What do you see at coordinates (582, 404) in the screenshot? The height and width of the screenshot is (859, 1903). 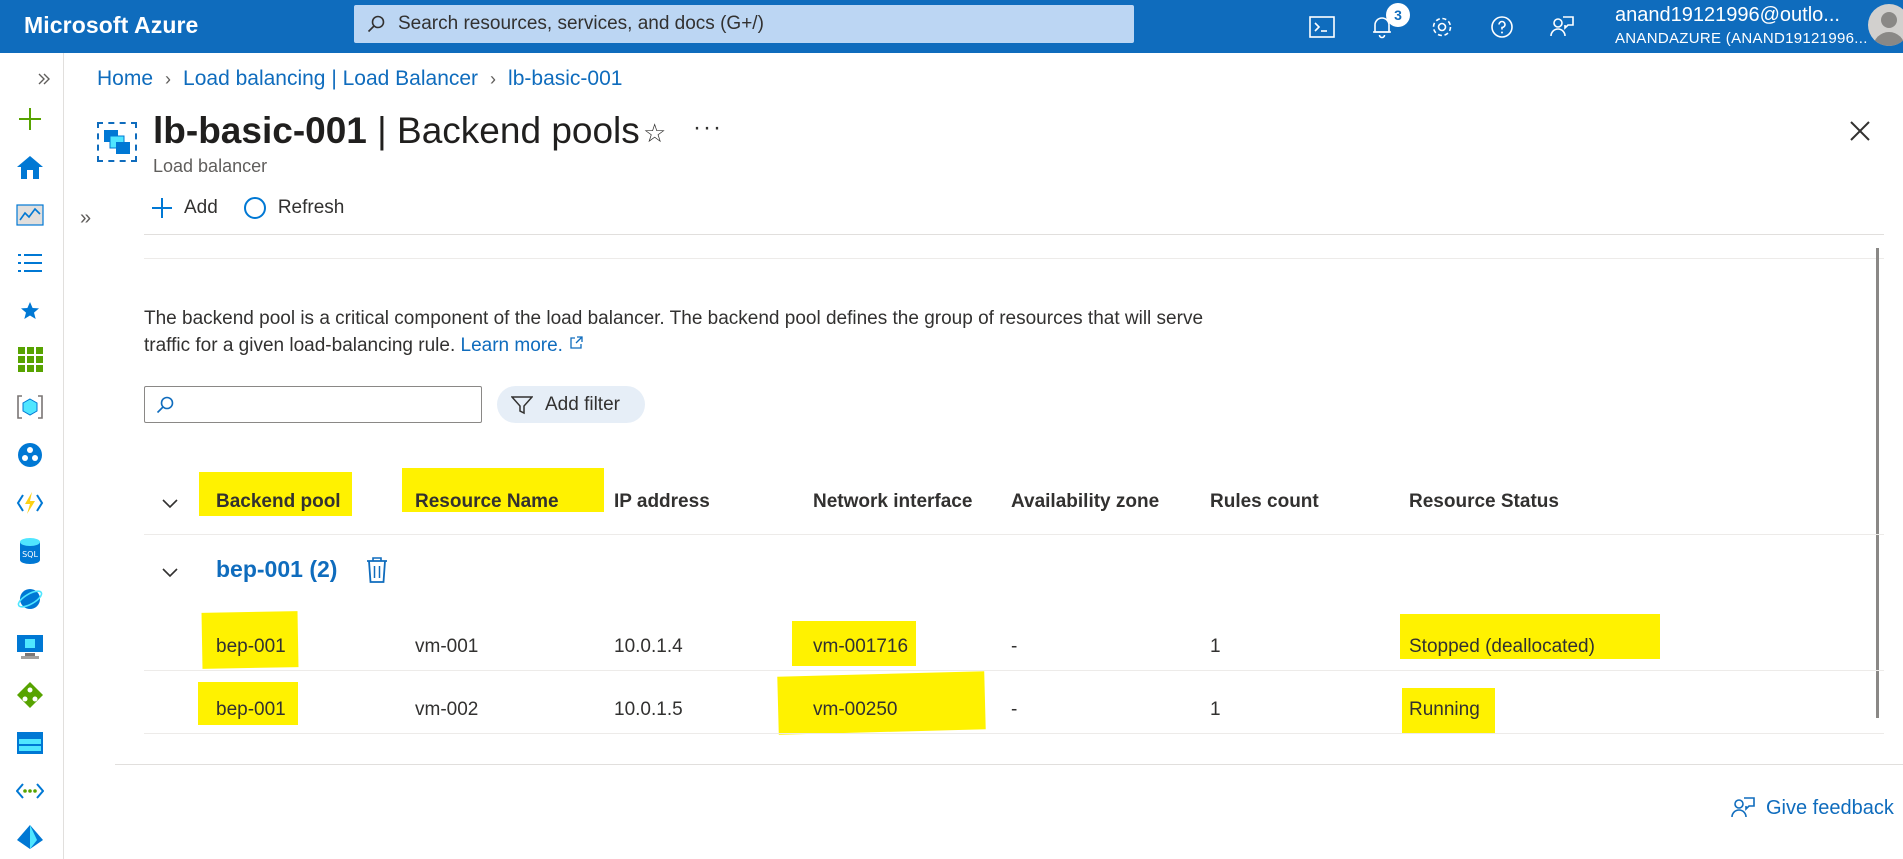 I see `add-filter-label: Add filter` at bounding box center [582, 404].